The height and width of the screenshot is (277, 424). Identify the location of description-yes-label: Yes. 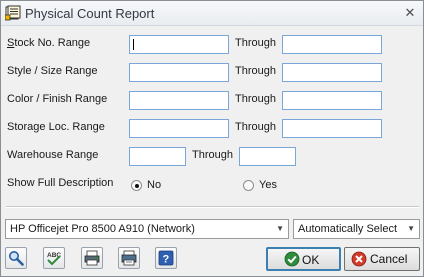
(268, 185).